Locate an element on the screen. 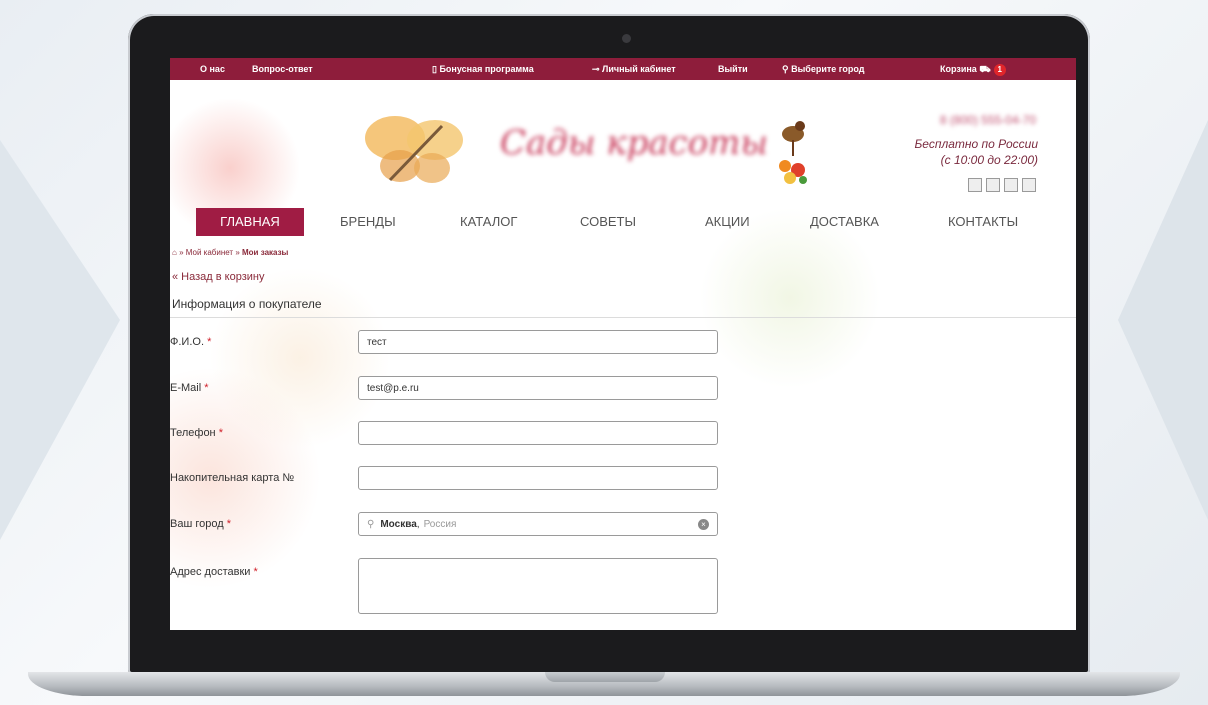  faq-link: Вопрос-ответ is located at coordinates (282, 69).